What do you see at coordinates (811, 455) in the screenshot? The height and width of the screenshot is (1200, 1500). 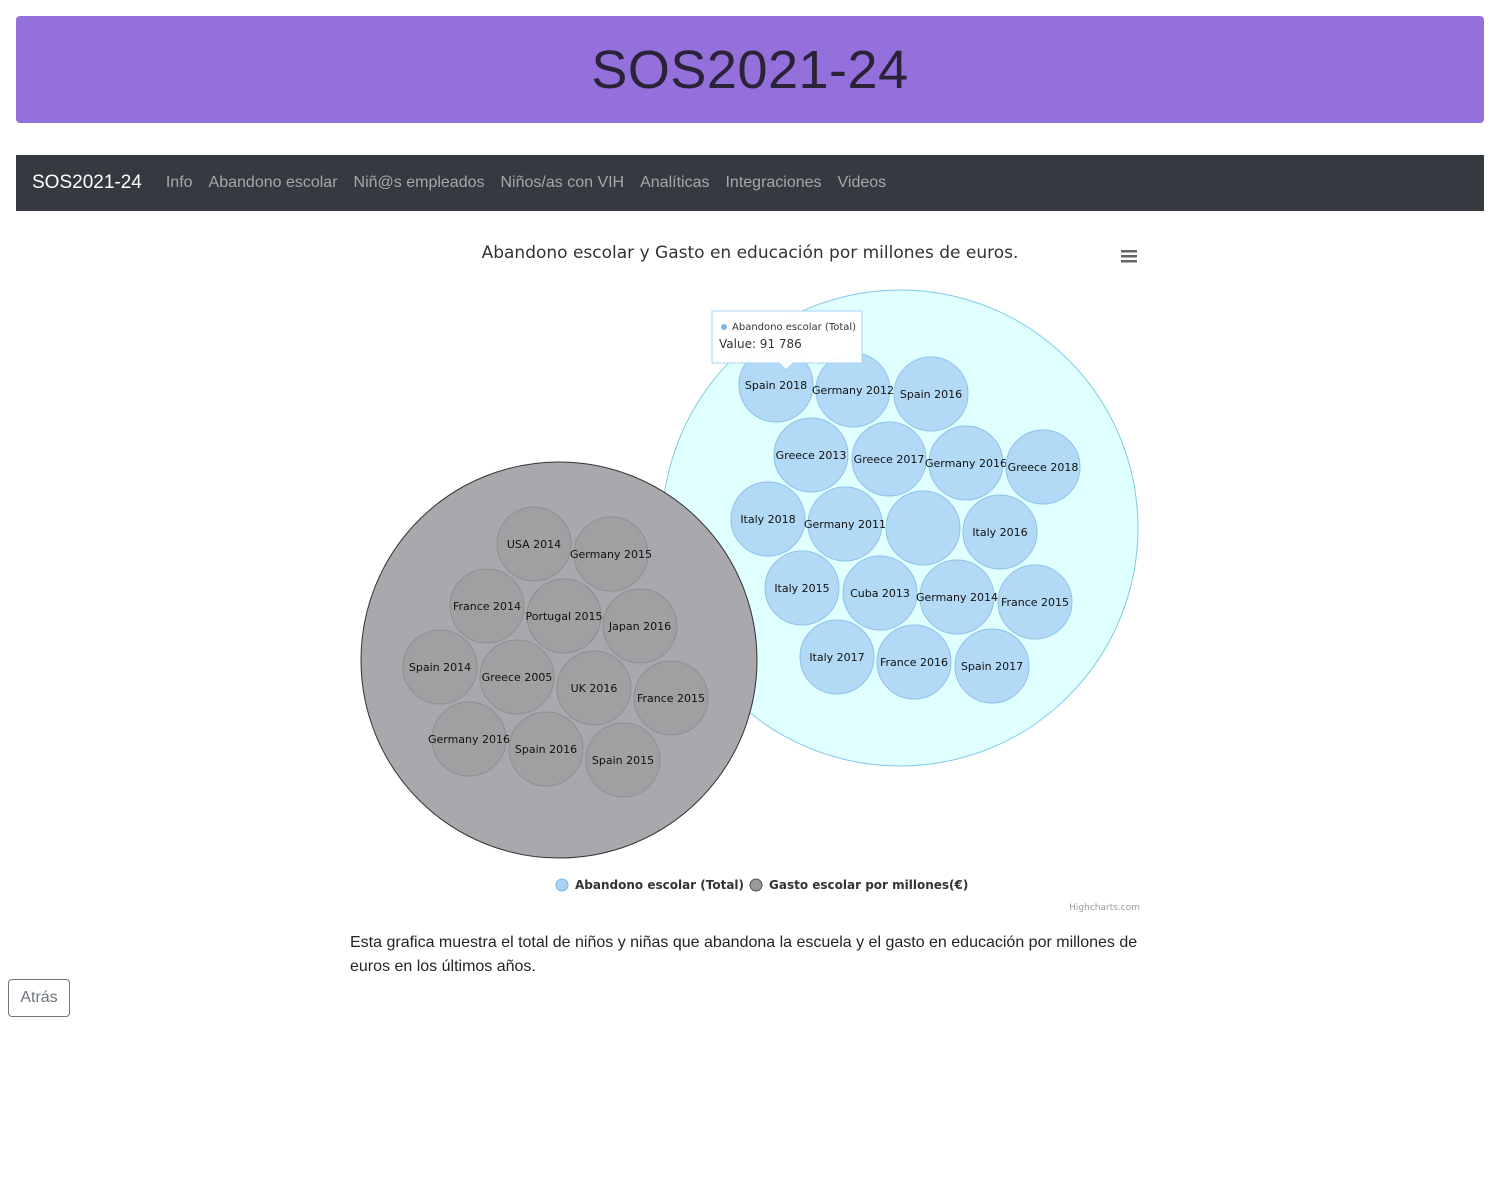 I see `bubble-label: Greece 2013` at bounding box center [811, 455].